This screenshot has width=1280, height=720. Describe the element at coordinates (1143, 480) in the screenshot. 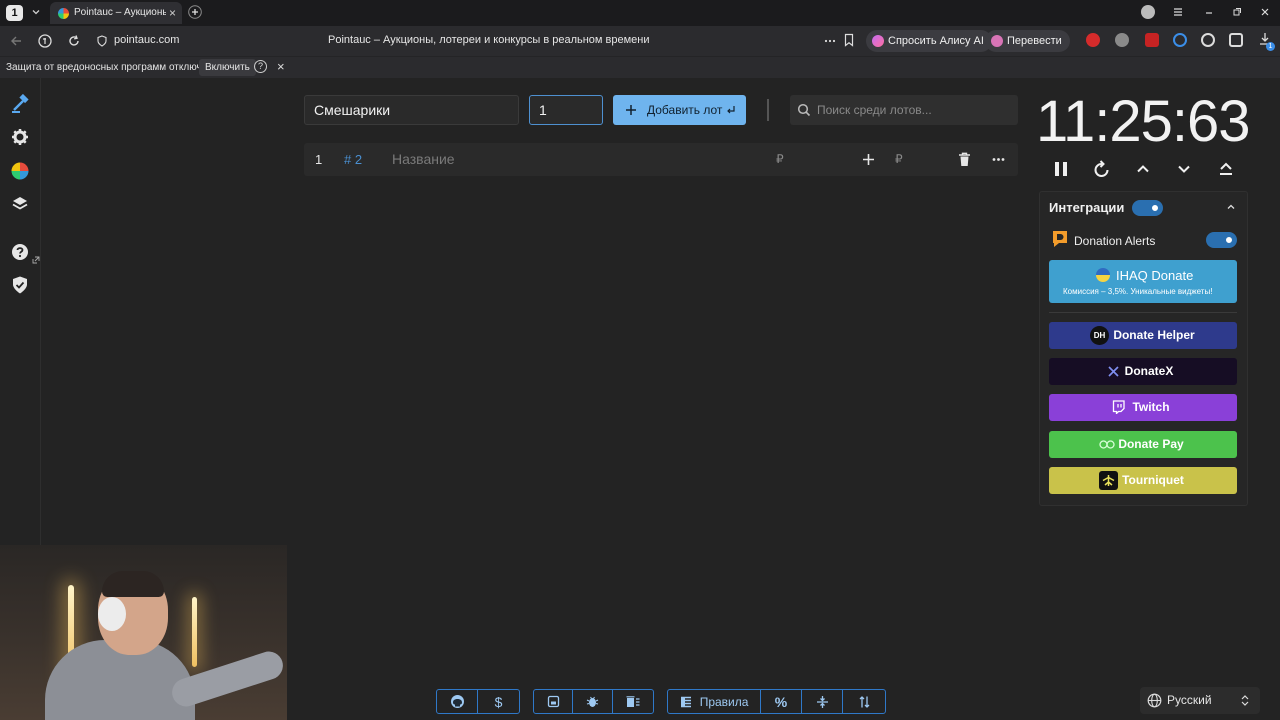

I see `tourniquet-button: Tourniquet` at that location.